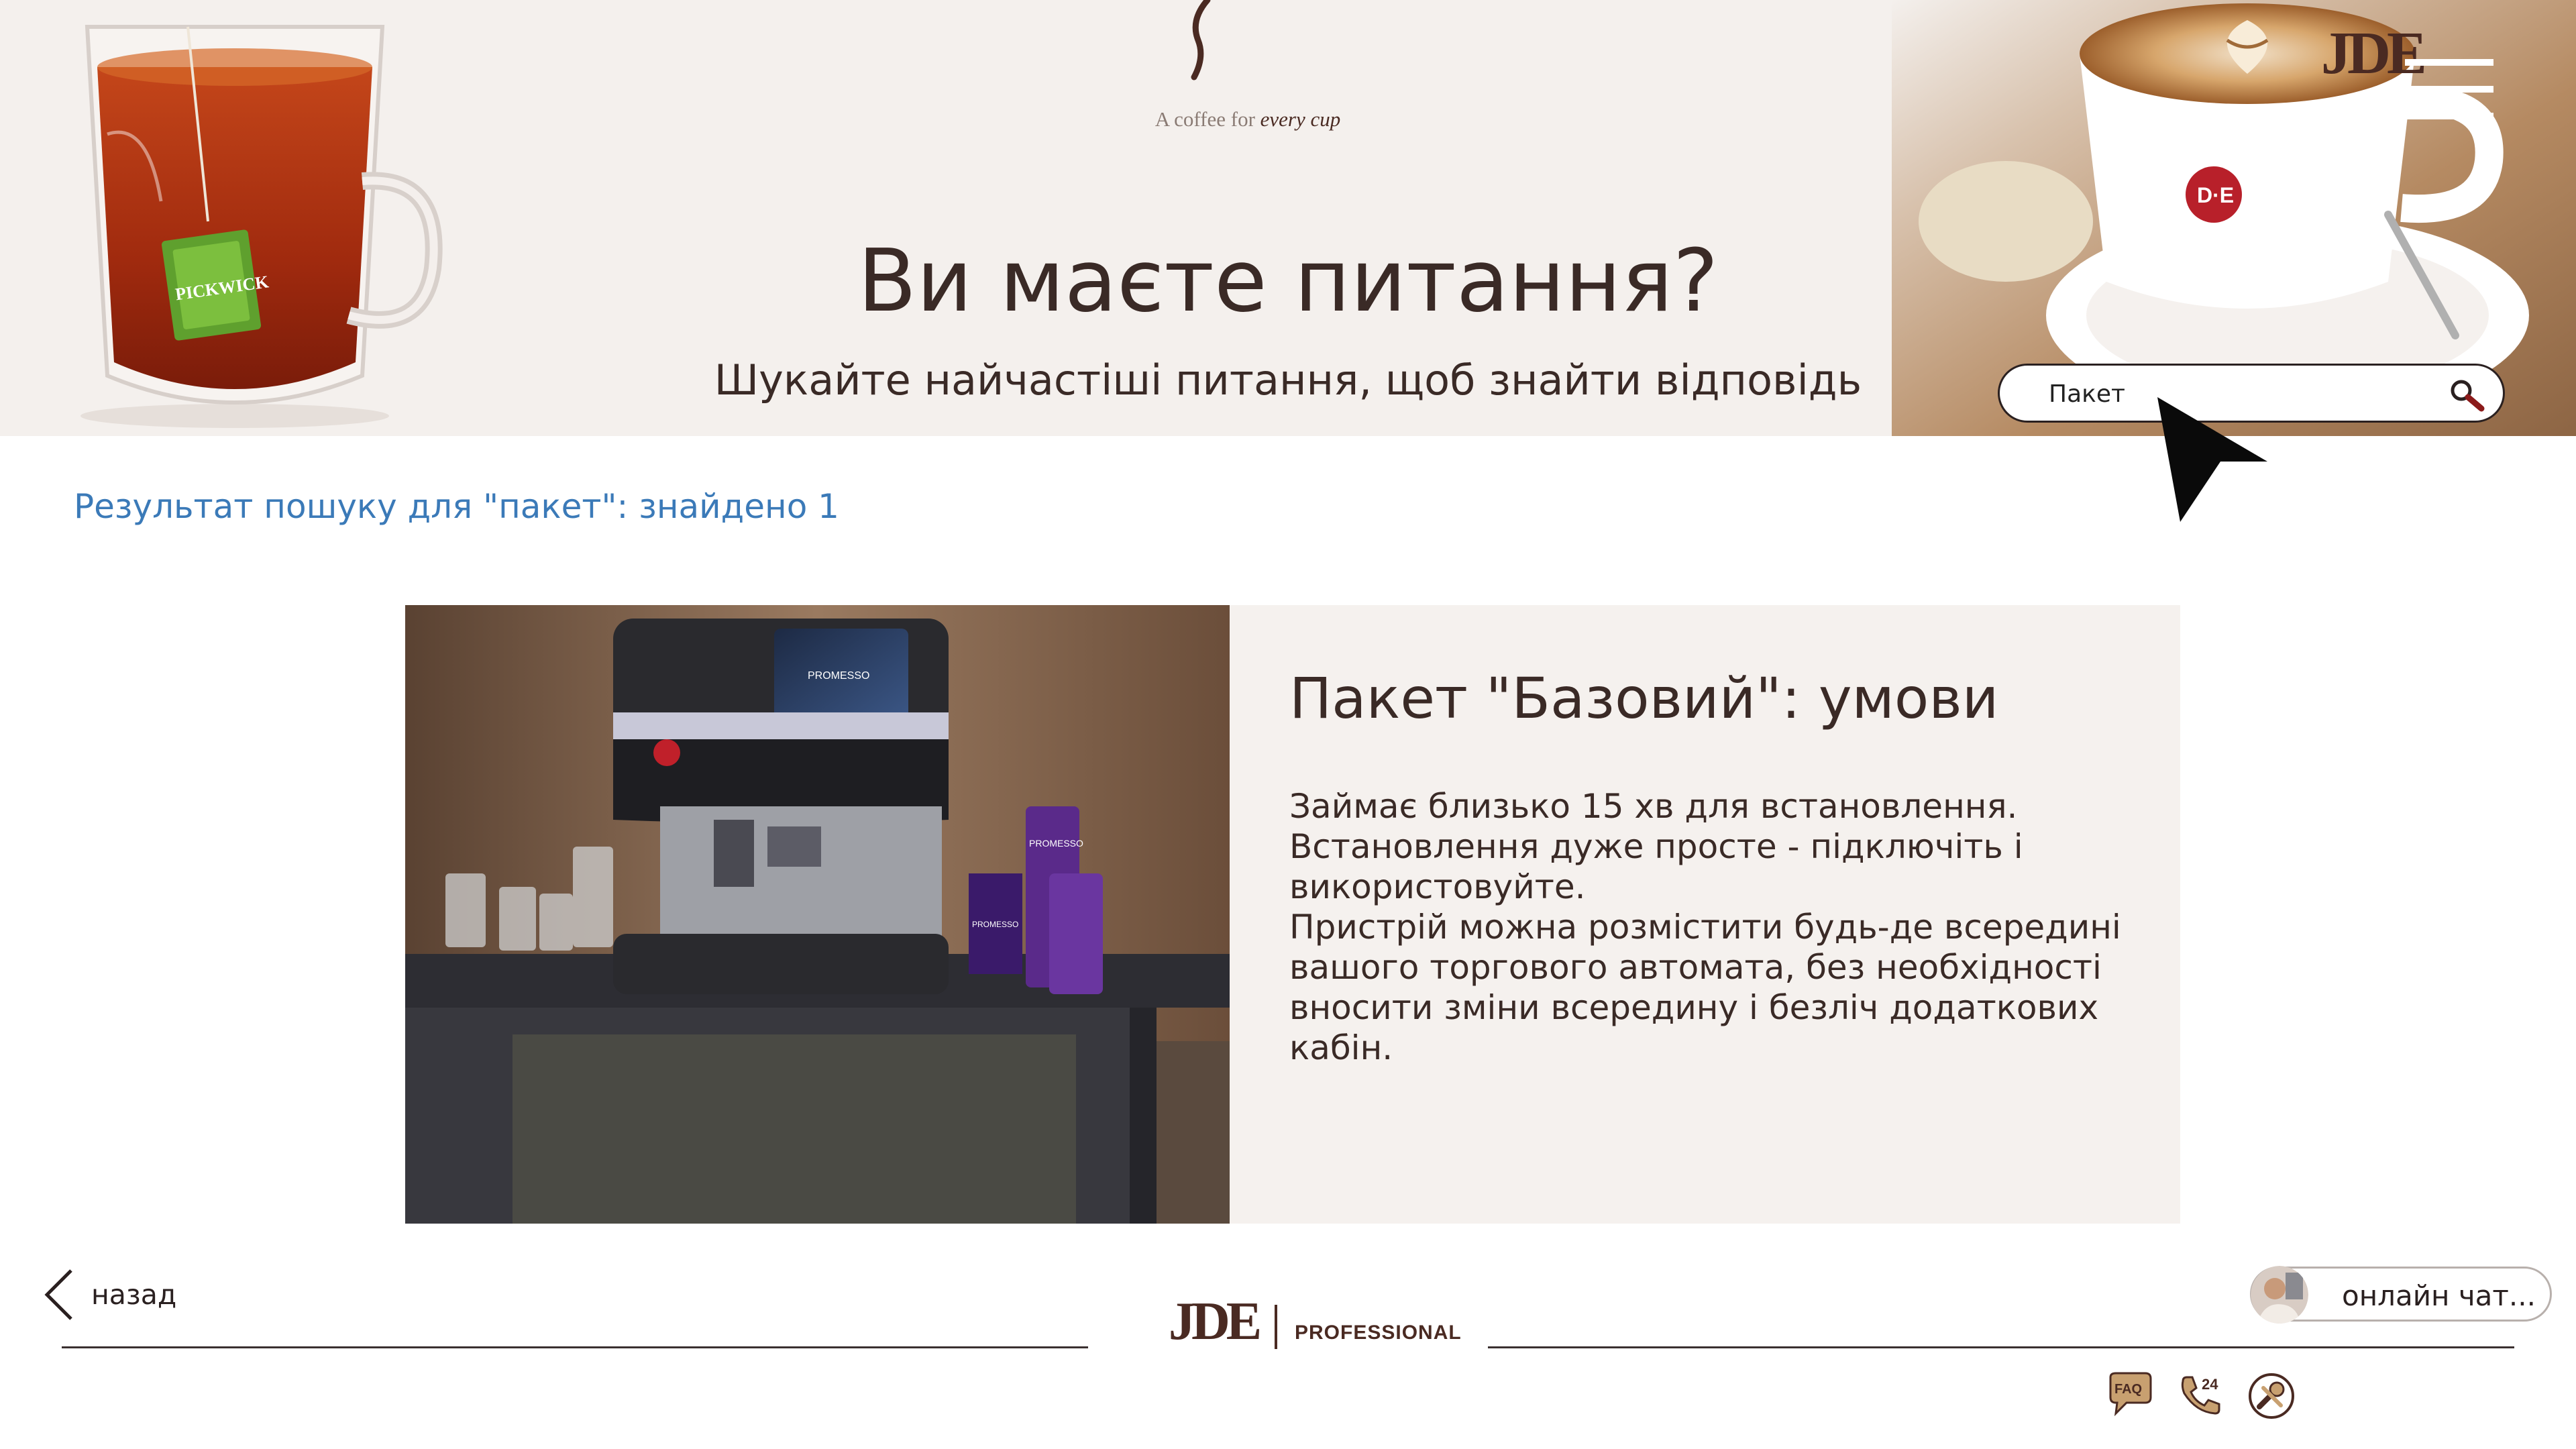  What do you see at coordinates (1300, 119) in the screenshot?
I see `tagline-emphasis: every cup` at bounding box center [1300, 119].